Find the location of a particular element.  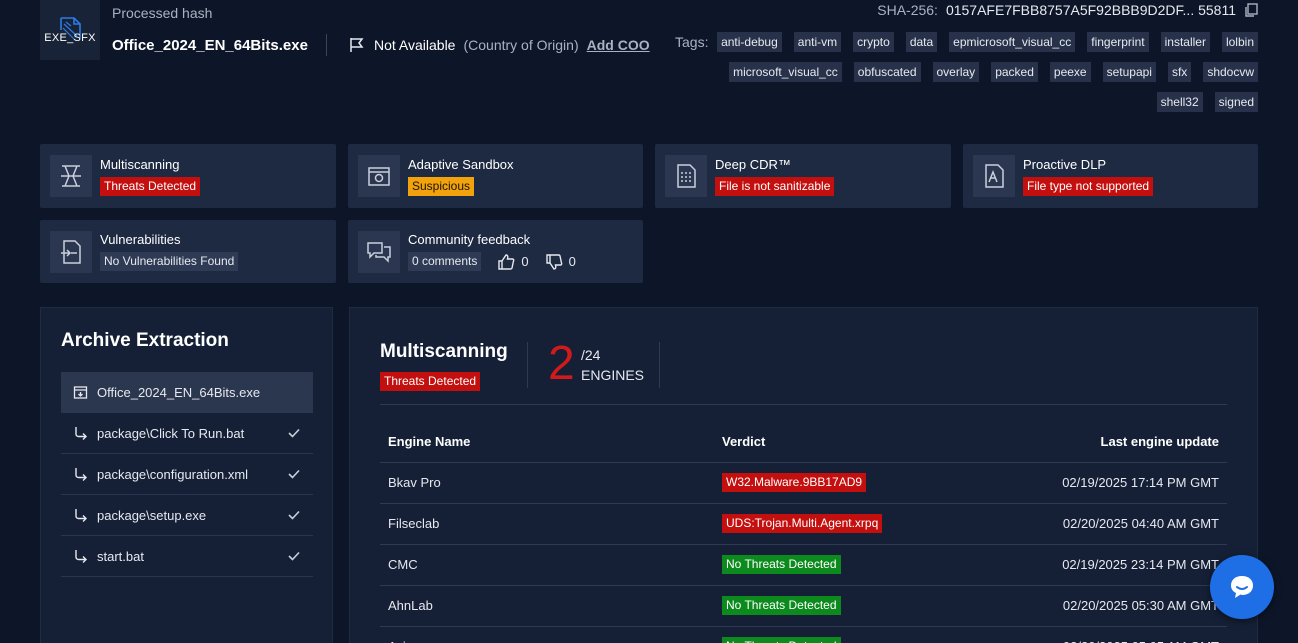

community-feedback-card: Community feedback 0 comments 0 0 is located at coordinates (495, 251).